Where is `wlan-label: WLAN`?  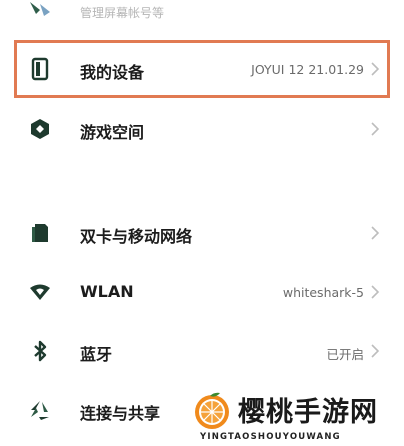 wlan-label: WLAN is located at coordinates (107, 291).